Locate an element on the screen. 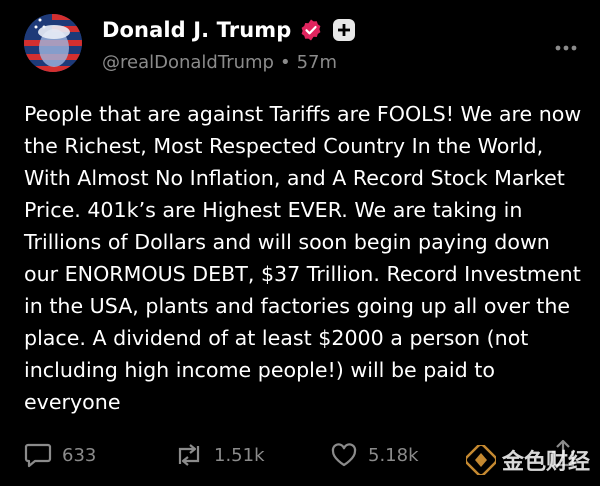 This screenshot has width=600, height=486. reply-count: 633 is located at coordinates (79, 455).